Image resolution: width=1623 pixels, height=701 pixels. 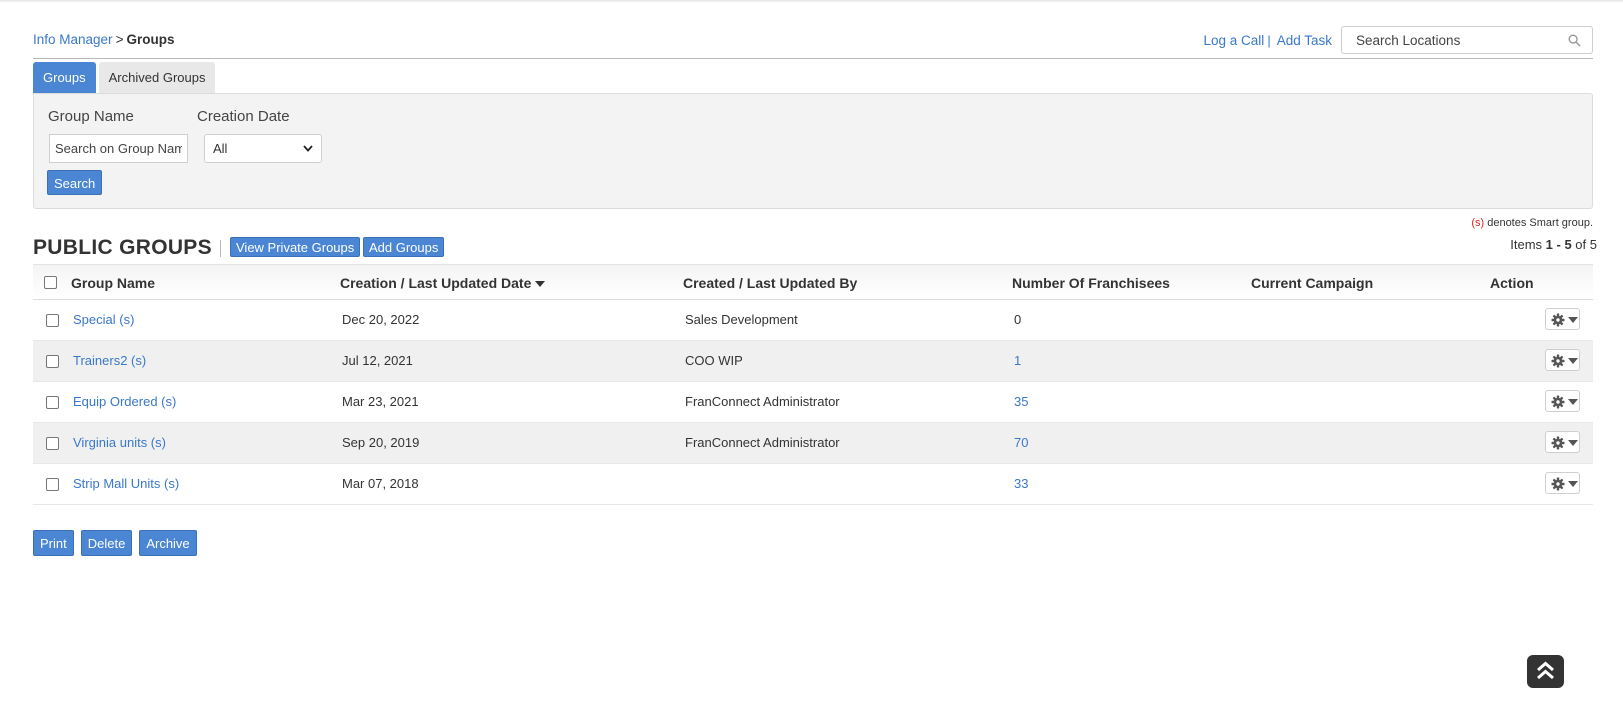 I want to click on table-row: Trainers2 (s) Jul 12, 2021 COO WIP 1, so click(x=813, y=361).